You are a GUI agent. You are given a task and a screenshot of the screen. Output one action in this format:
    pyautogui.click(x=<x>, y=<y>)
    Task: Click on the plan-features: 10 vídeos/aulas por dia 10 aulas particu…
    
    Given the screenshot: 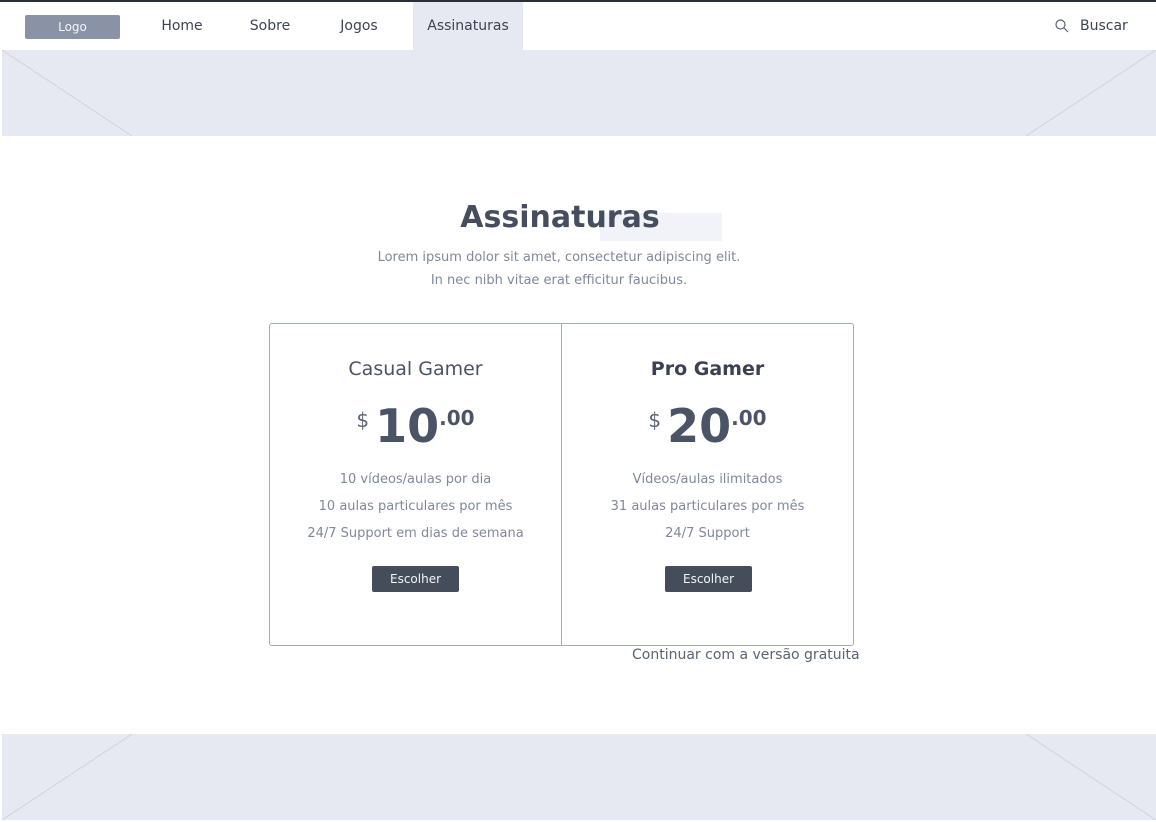 What is the action you would take?
    pyautogui.click(x=415, y=506)
    